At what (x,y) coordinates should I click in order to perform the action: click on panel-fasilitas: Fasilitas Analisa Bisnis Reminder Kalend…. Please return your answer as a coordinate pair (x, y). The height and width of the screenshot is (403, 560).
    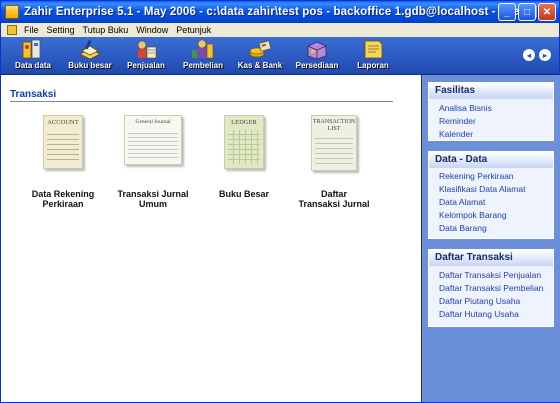
    Looking at the image, I should click on (491, 111).